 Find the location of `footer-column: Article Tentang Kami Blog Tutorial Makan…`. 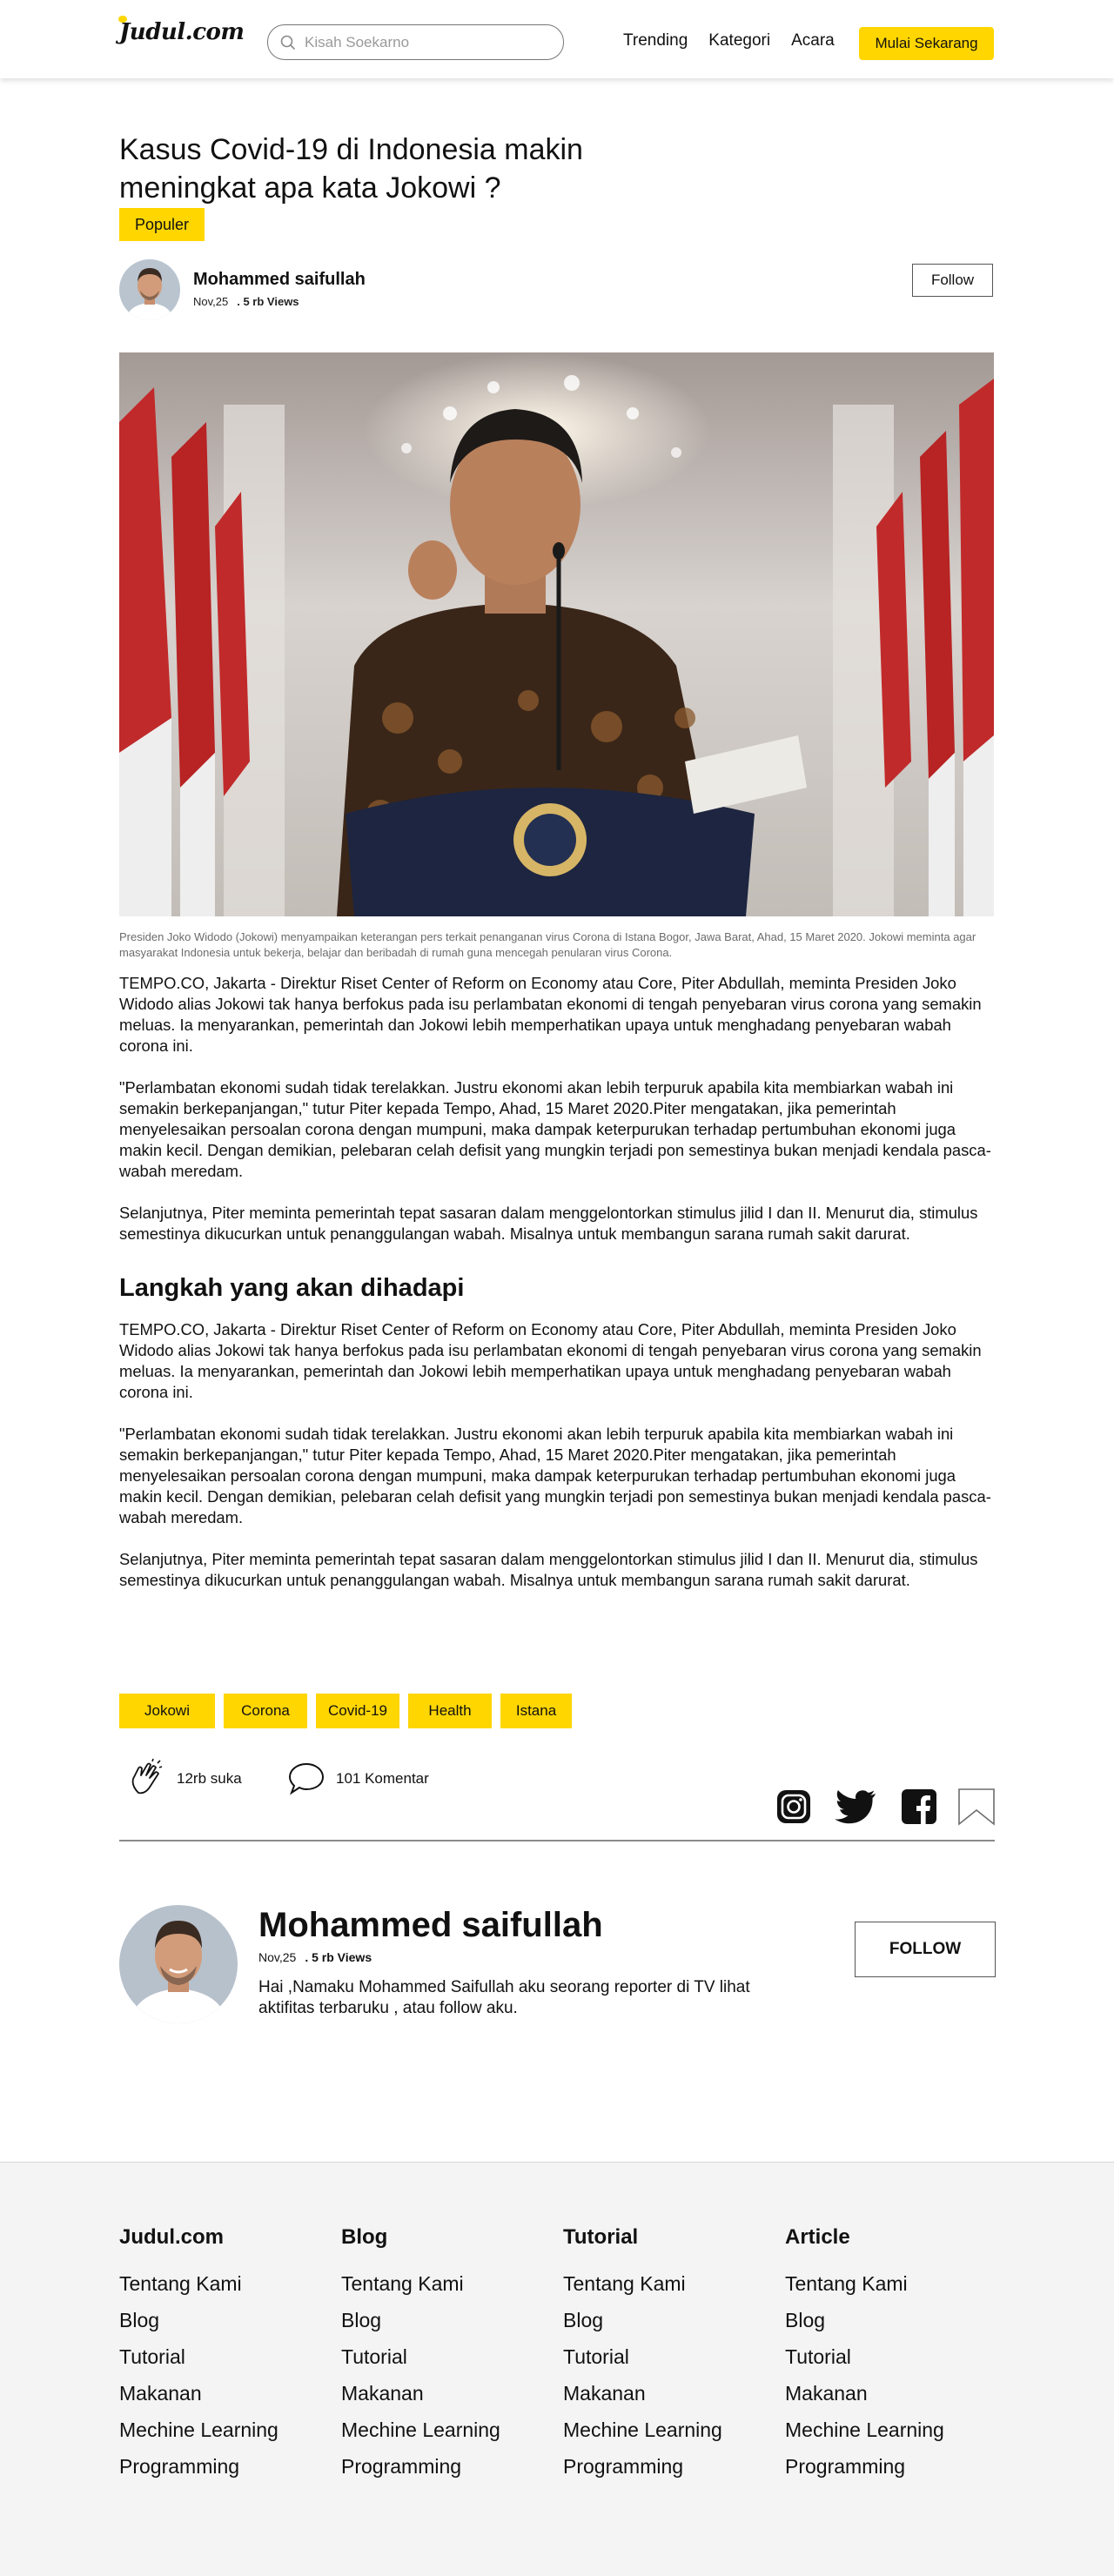

footer-column: Article Tentang Kami Blog Tutorial Makan… is located at coordinates (865, 2355).